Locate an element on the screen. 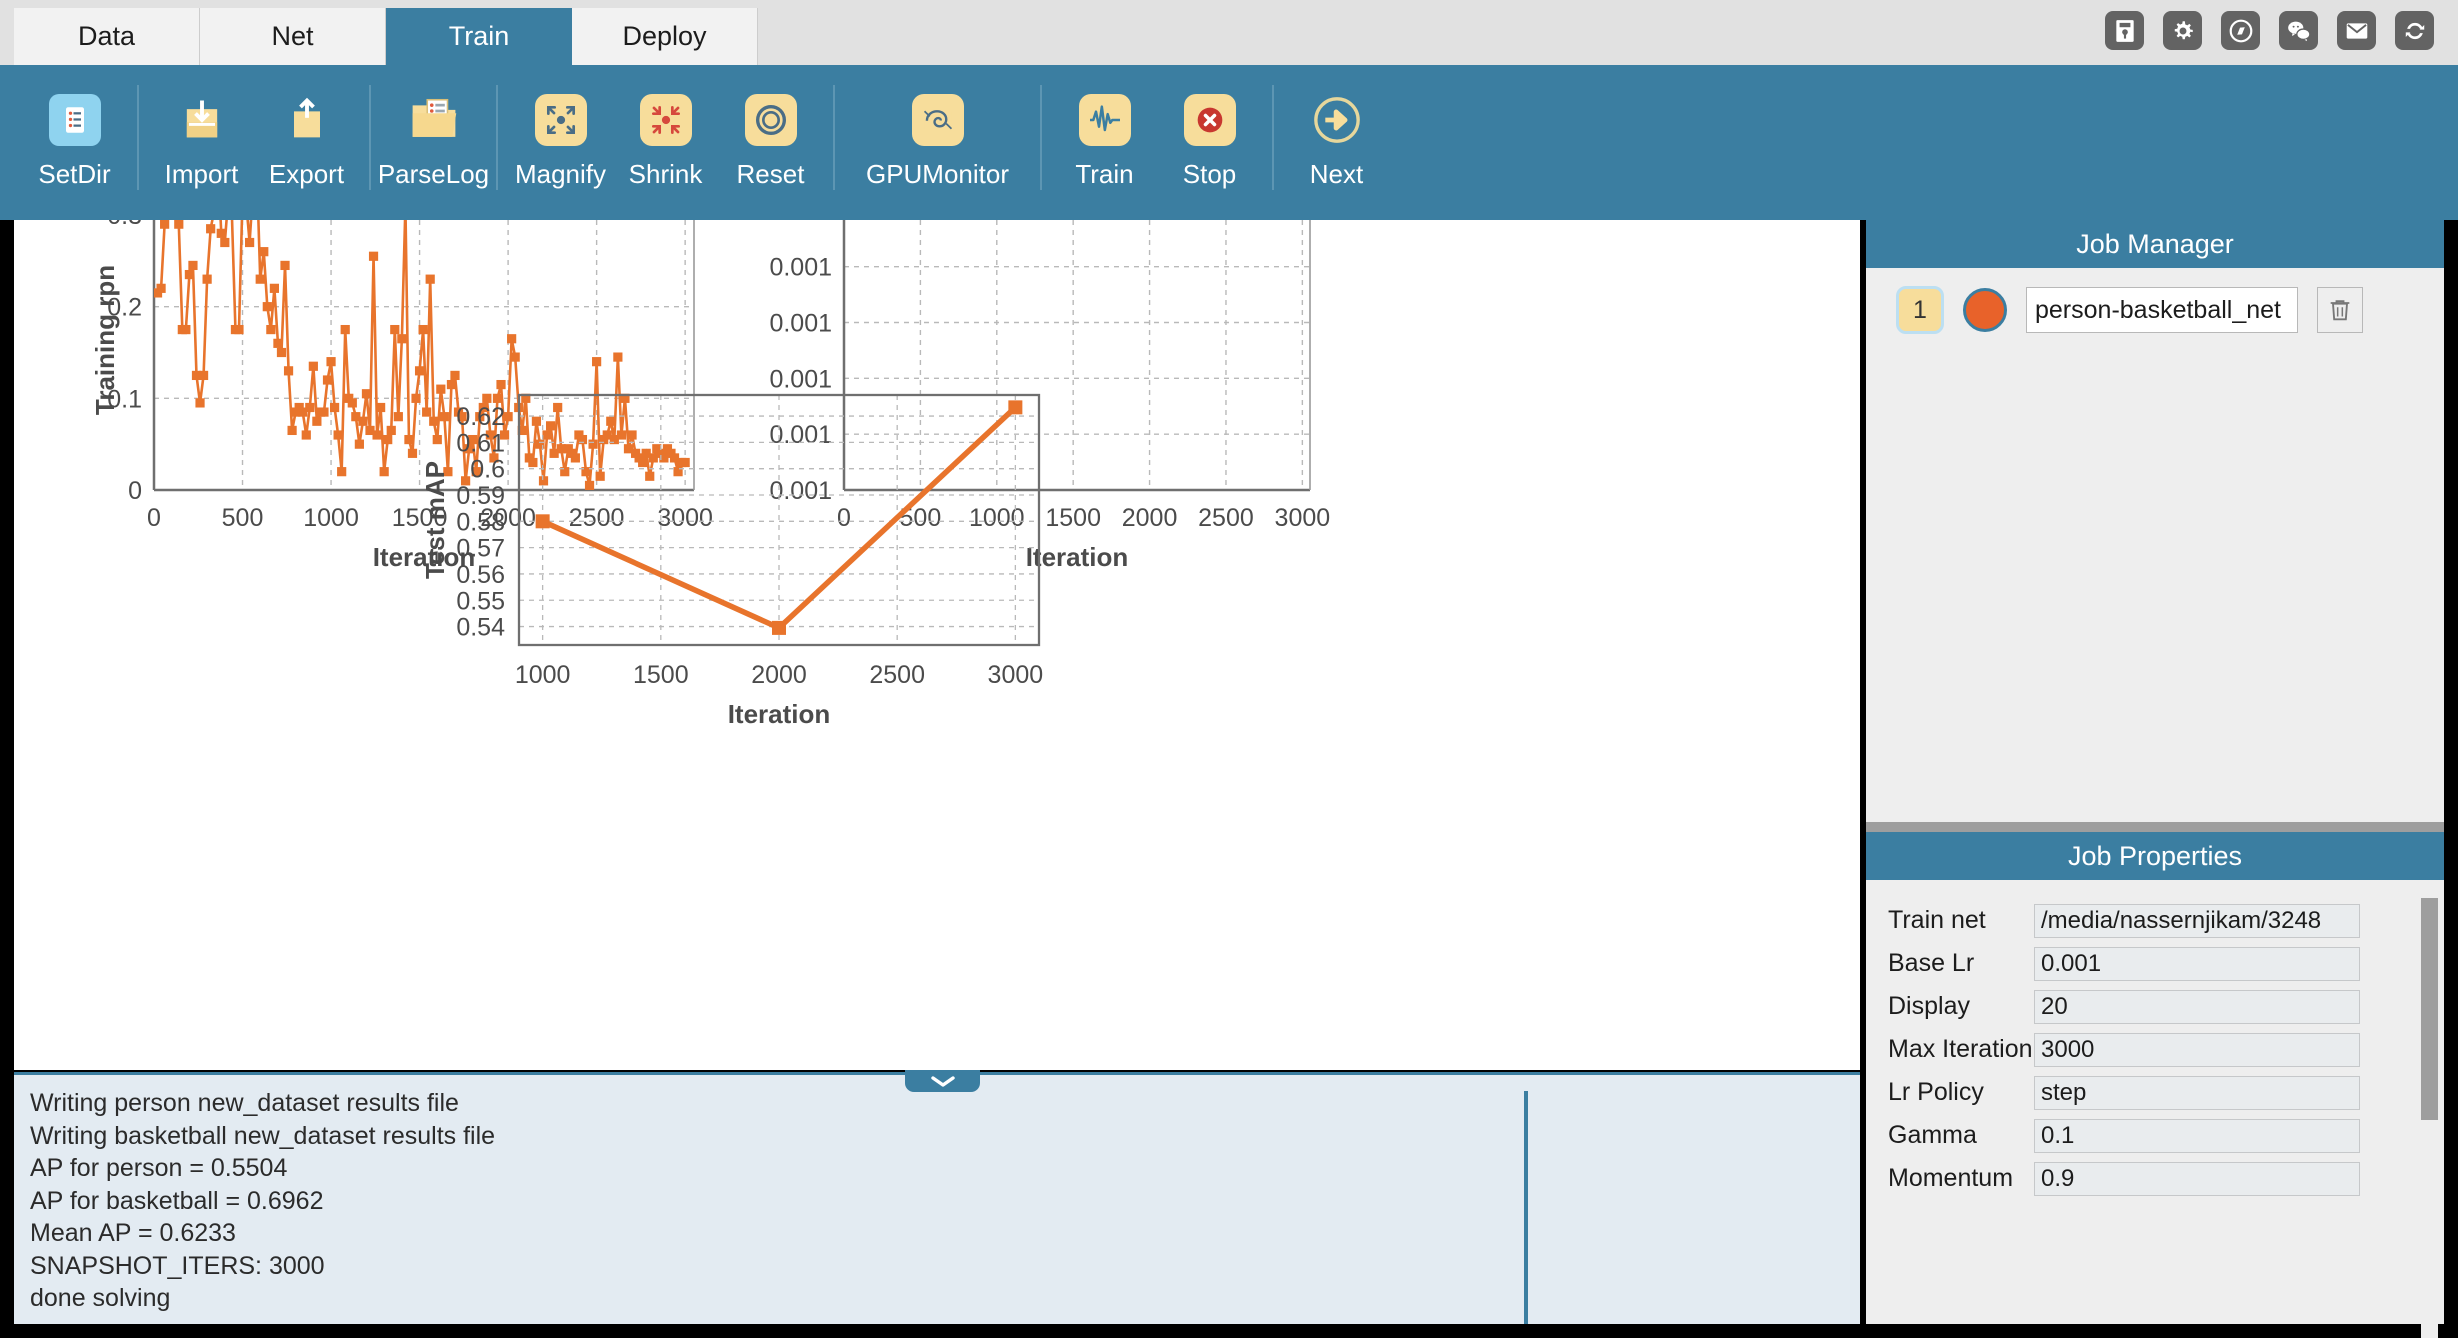  property-row-display: Display 20 is located at coordinates (2166, 1006).